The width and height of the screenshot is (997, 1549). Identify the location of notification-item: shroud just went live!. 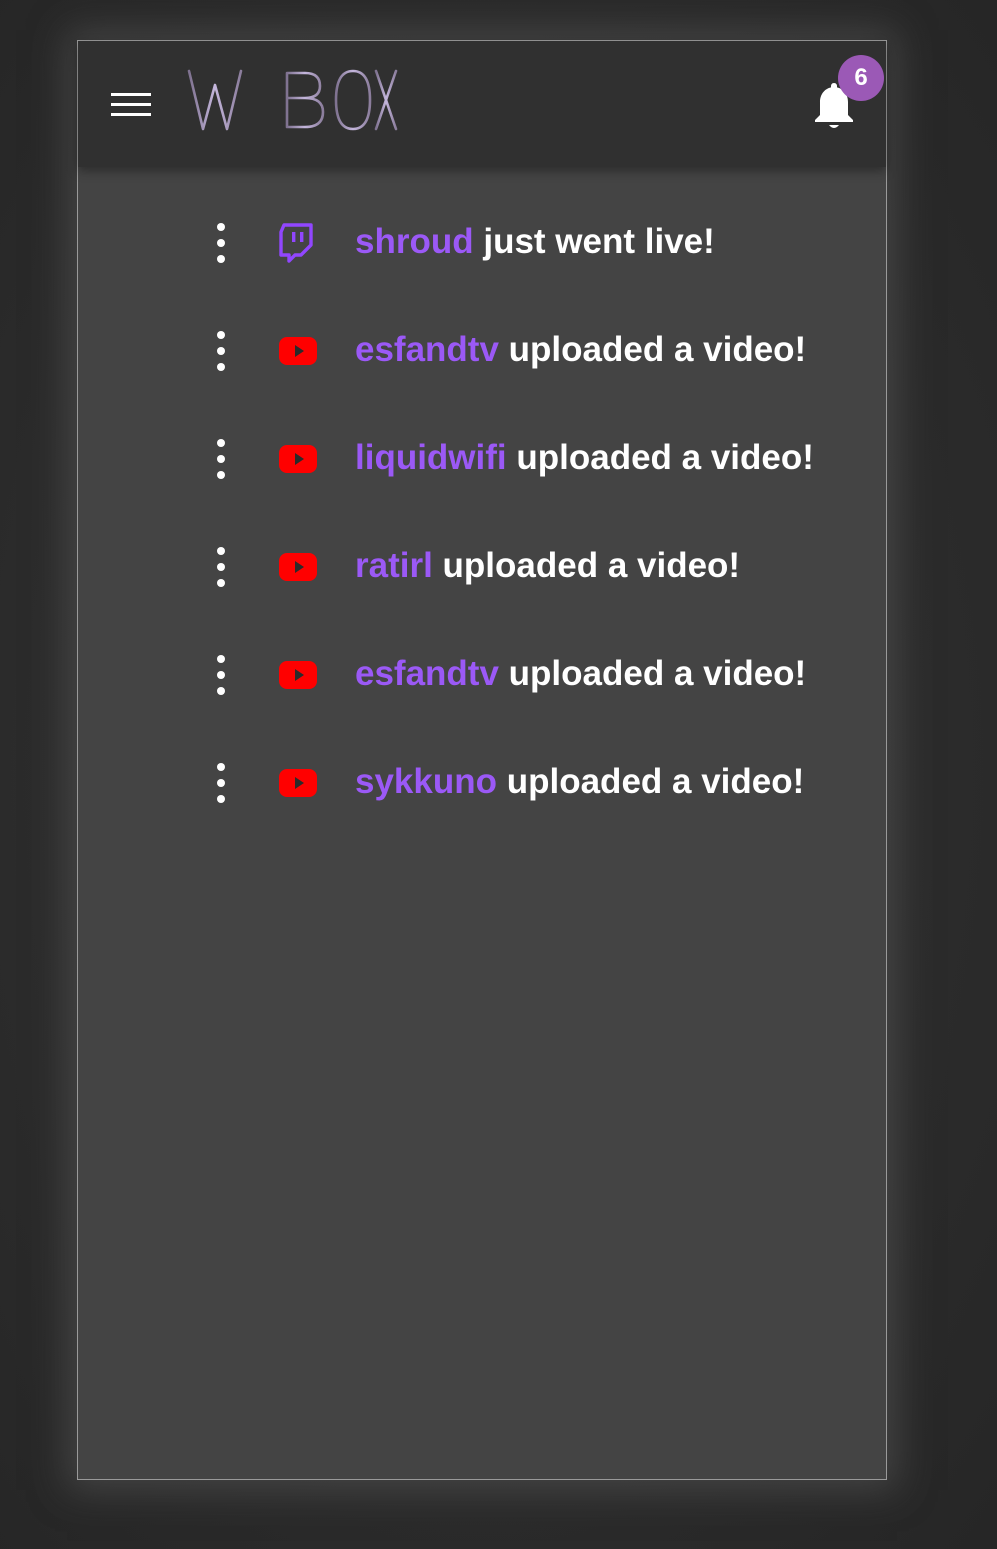
(482, 241).